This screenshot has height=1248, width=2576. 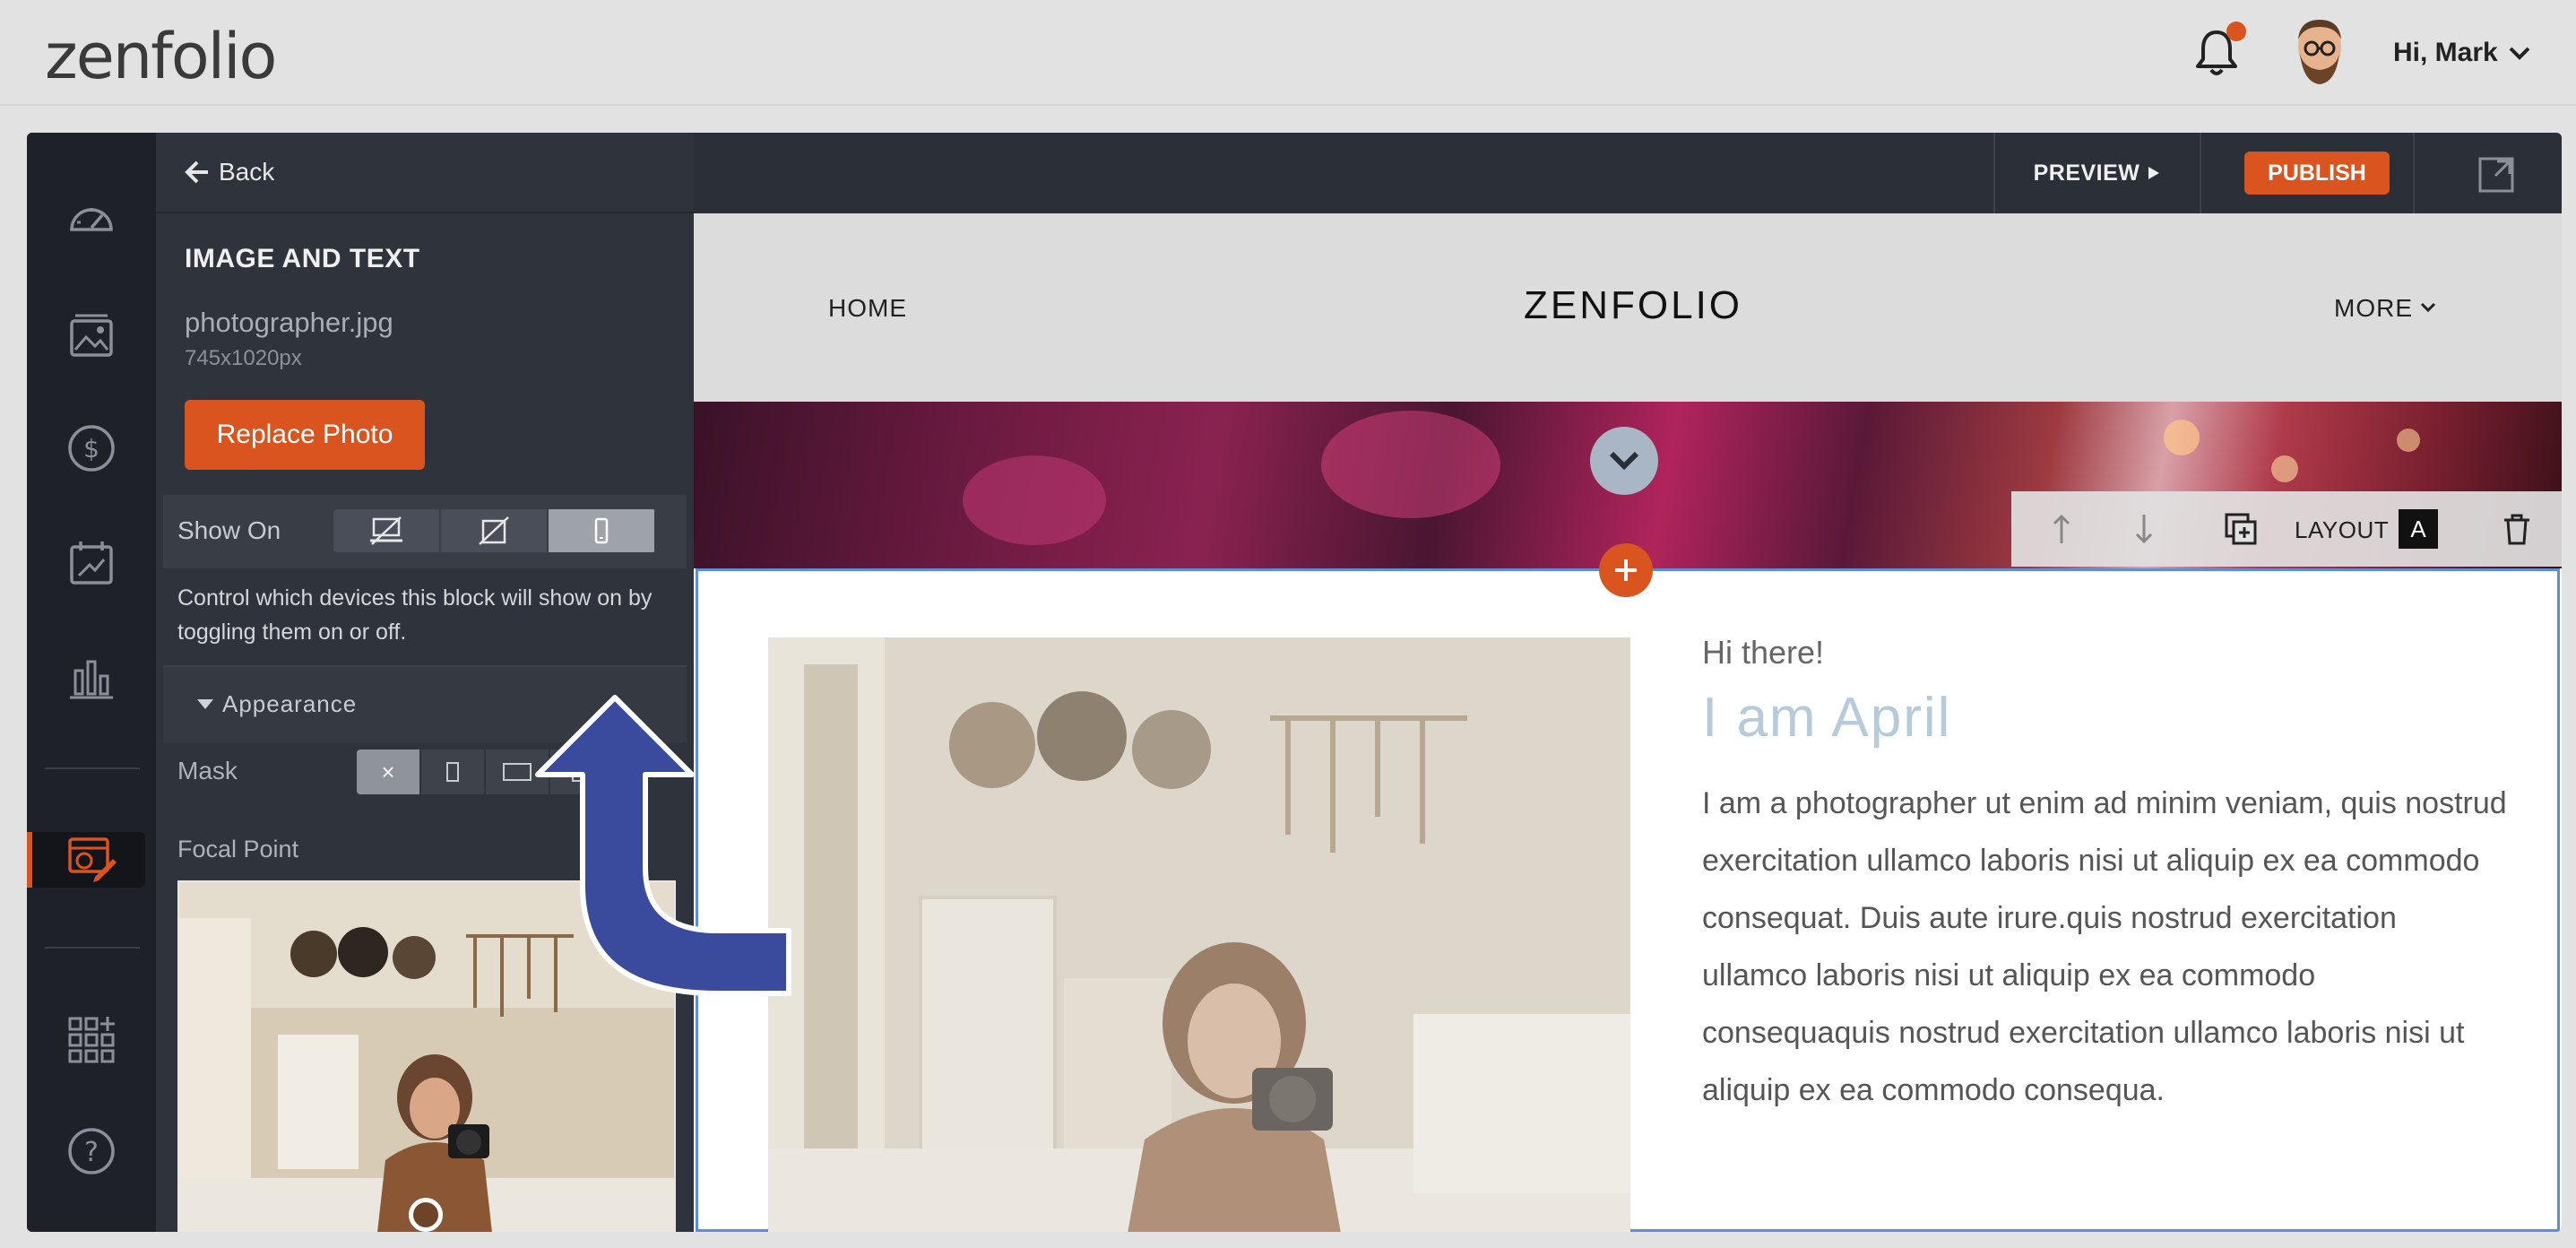 What do you see at coordinates (2317, 173) in the screenshot?
I see `publish-button: PUBLISH` at bounding box center [2317, 173].